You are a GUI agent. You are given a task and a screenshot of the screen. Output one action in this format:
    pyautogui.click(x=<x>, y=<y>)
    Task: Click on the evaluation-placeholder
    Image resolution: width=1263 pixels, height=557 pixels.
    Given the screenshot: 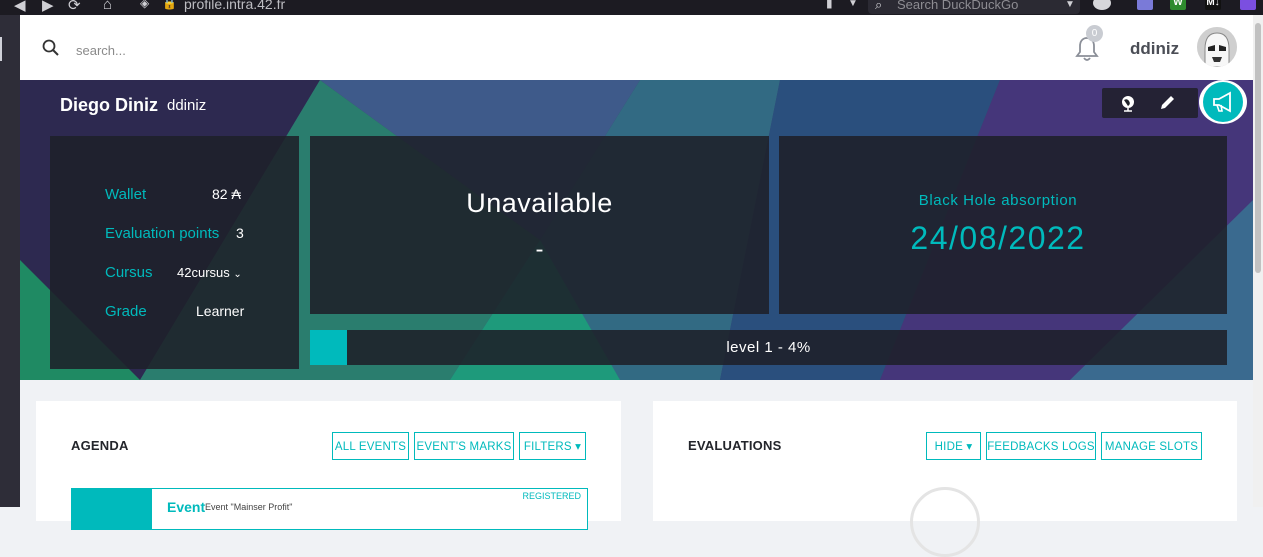 What is the action you would take?
    pyautogui.click(x=945, y=522)
    